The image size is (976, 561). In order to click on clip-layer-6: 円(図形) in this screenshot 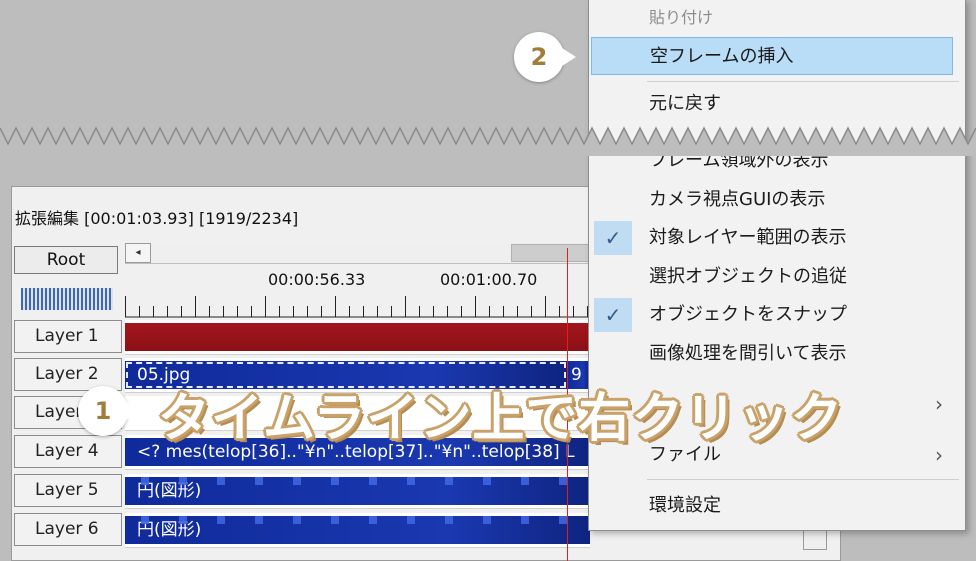, I will do `click(357, 530)`.